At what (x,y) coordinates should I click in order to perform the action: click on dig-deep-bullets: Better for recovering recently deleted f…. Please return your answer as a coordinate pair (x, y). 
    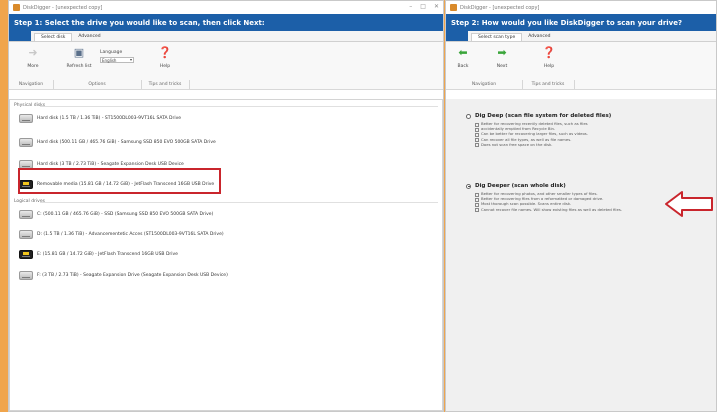
    Looking at the image, I should click on (543, 134).